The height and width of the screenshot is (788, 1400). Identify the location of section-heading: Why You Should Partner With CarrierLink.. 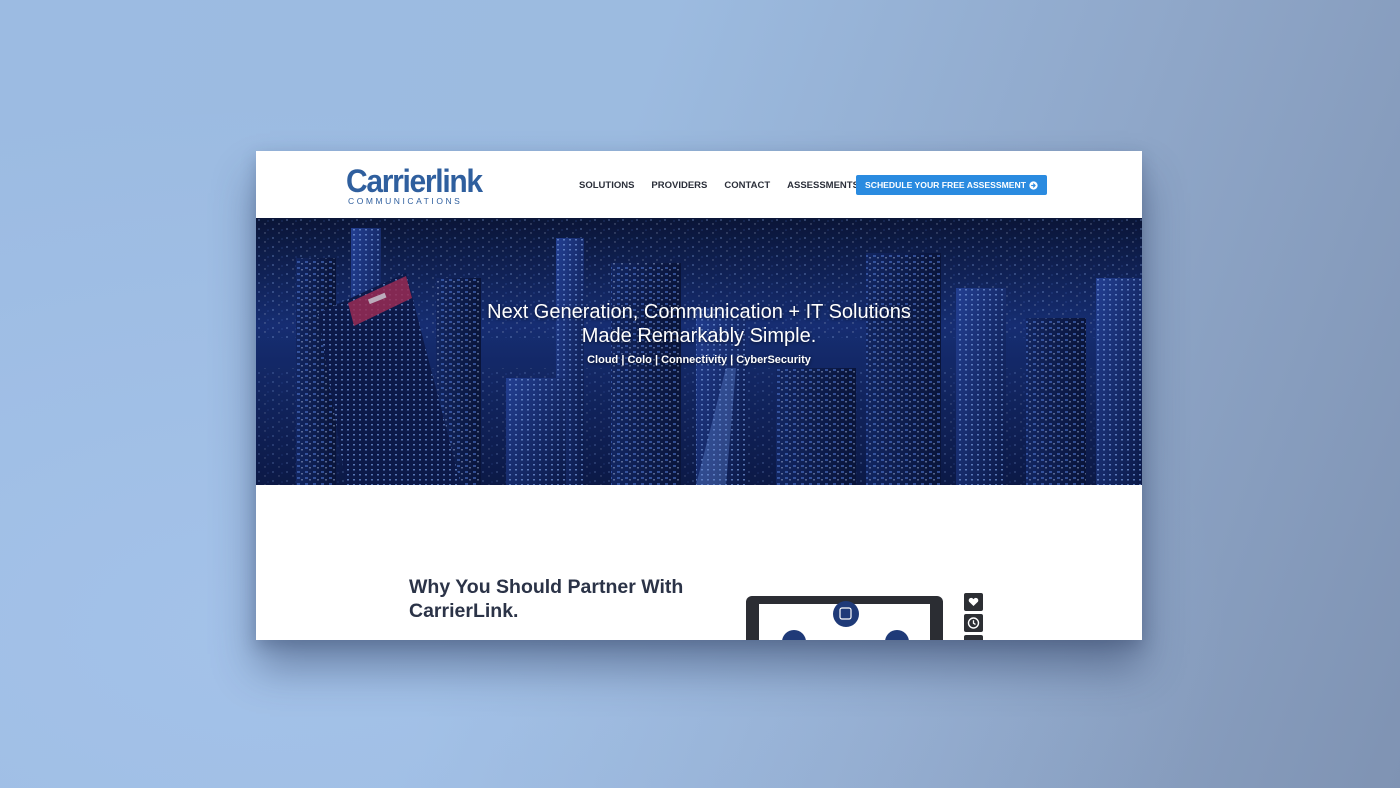
(559, 599).